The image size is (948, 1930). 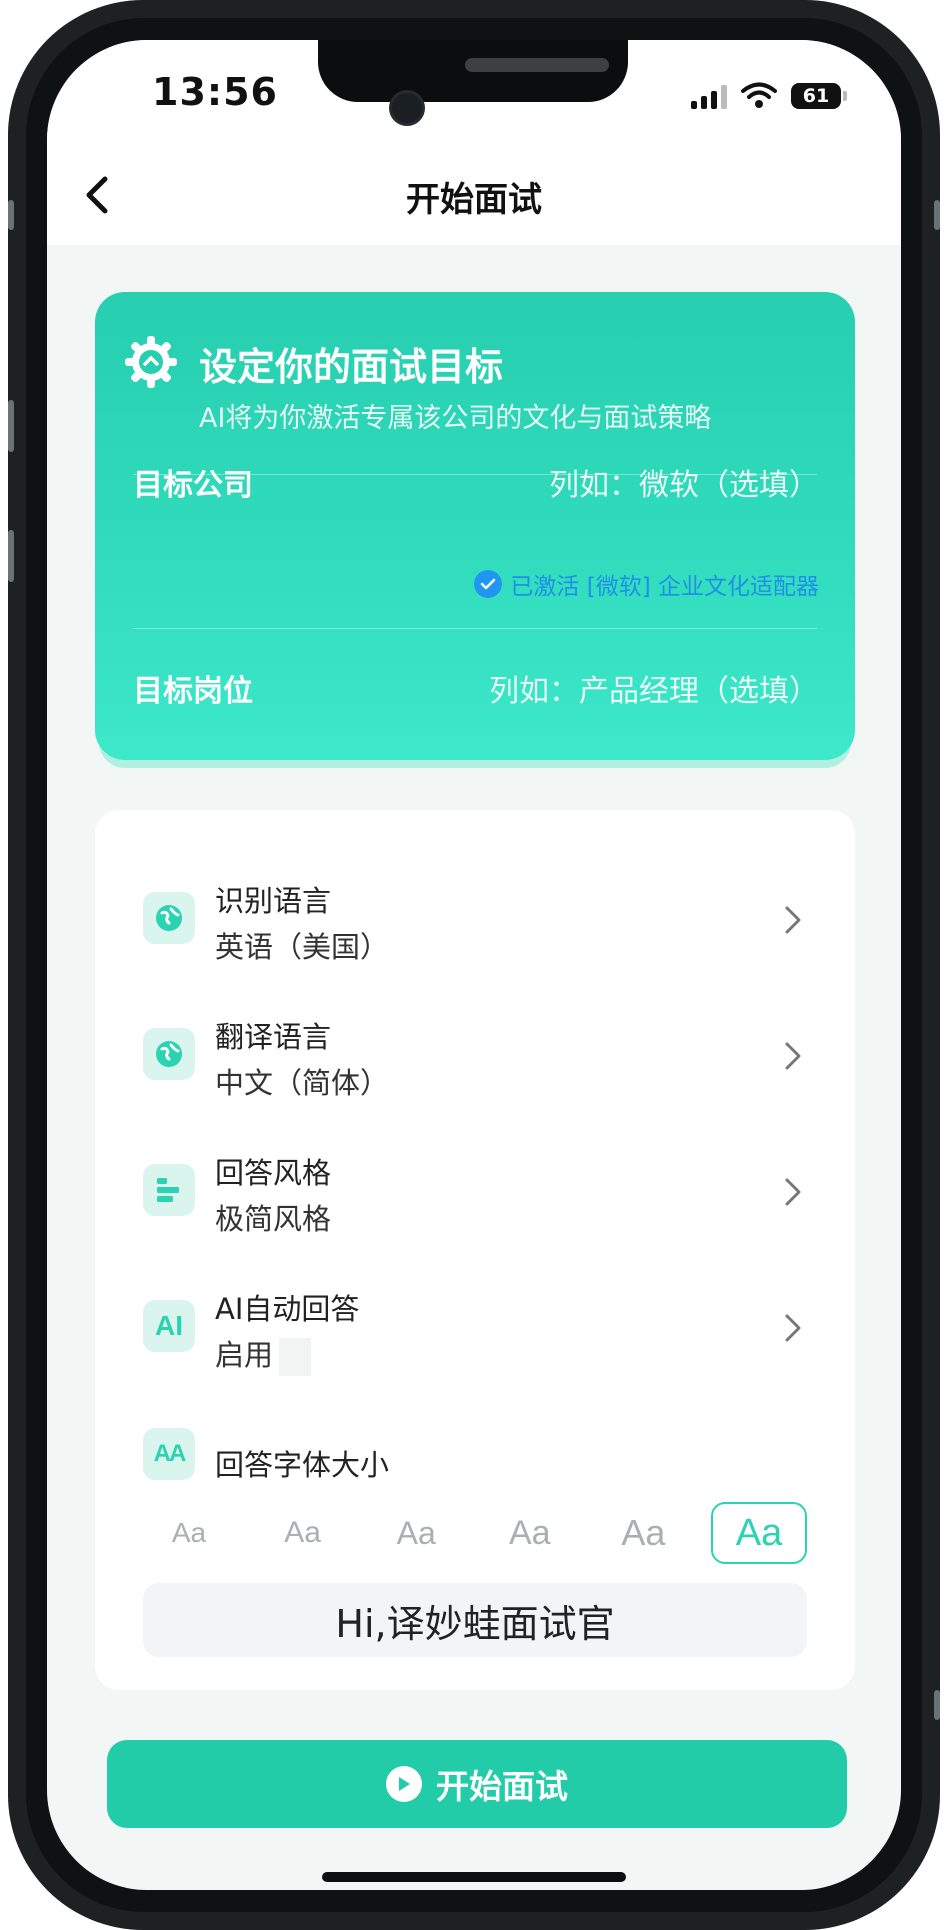 I want to click on font-size-options: Aa Aa Aa Aa Aa Aa, so click(x=475, y=1533).